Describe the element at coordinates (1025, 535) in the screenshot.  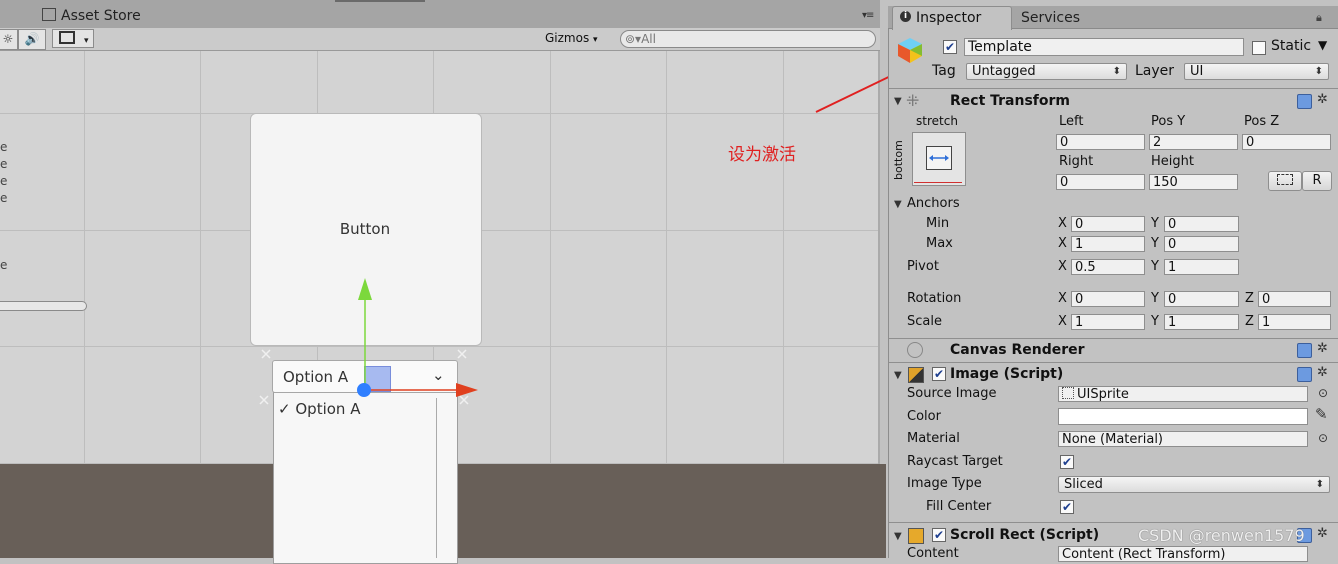
I see `scroll-rect-title: Scroll Rect (Script)` at that location.